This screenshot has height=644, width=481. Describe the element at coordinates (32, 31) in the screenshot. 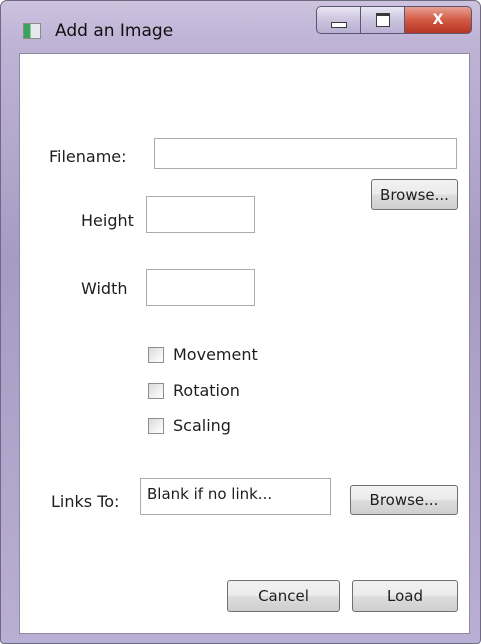

I see `app-window-icon` at that location.